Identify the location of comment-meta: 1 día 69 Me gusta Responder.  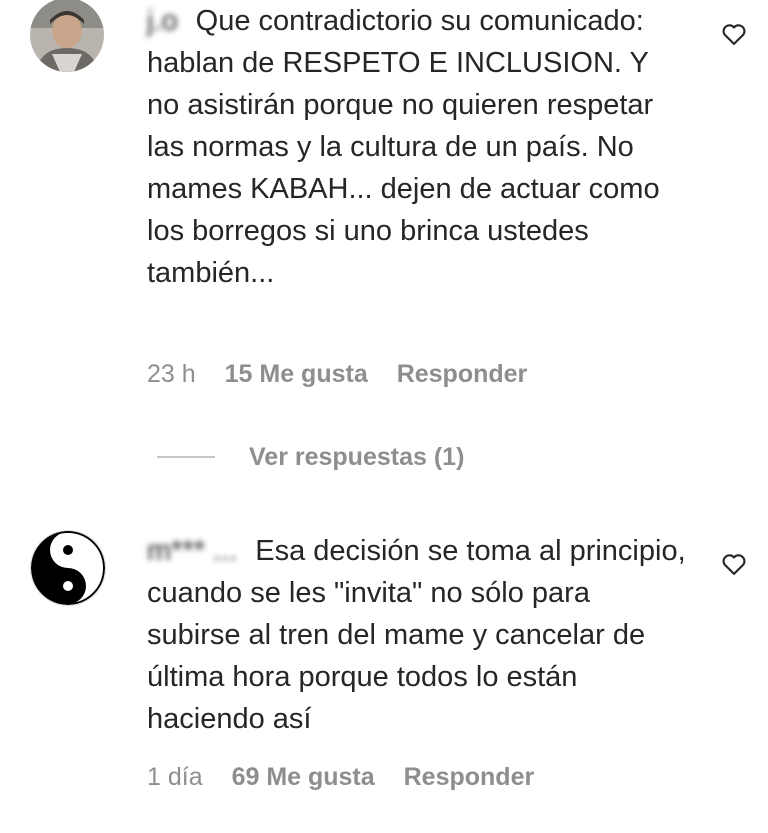
(351, 777).